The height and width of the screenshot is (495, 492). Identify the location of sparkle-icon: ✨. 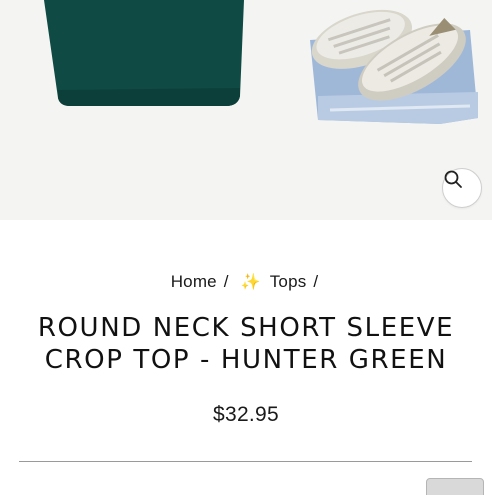
(250, 282).